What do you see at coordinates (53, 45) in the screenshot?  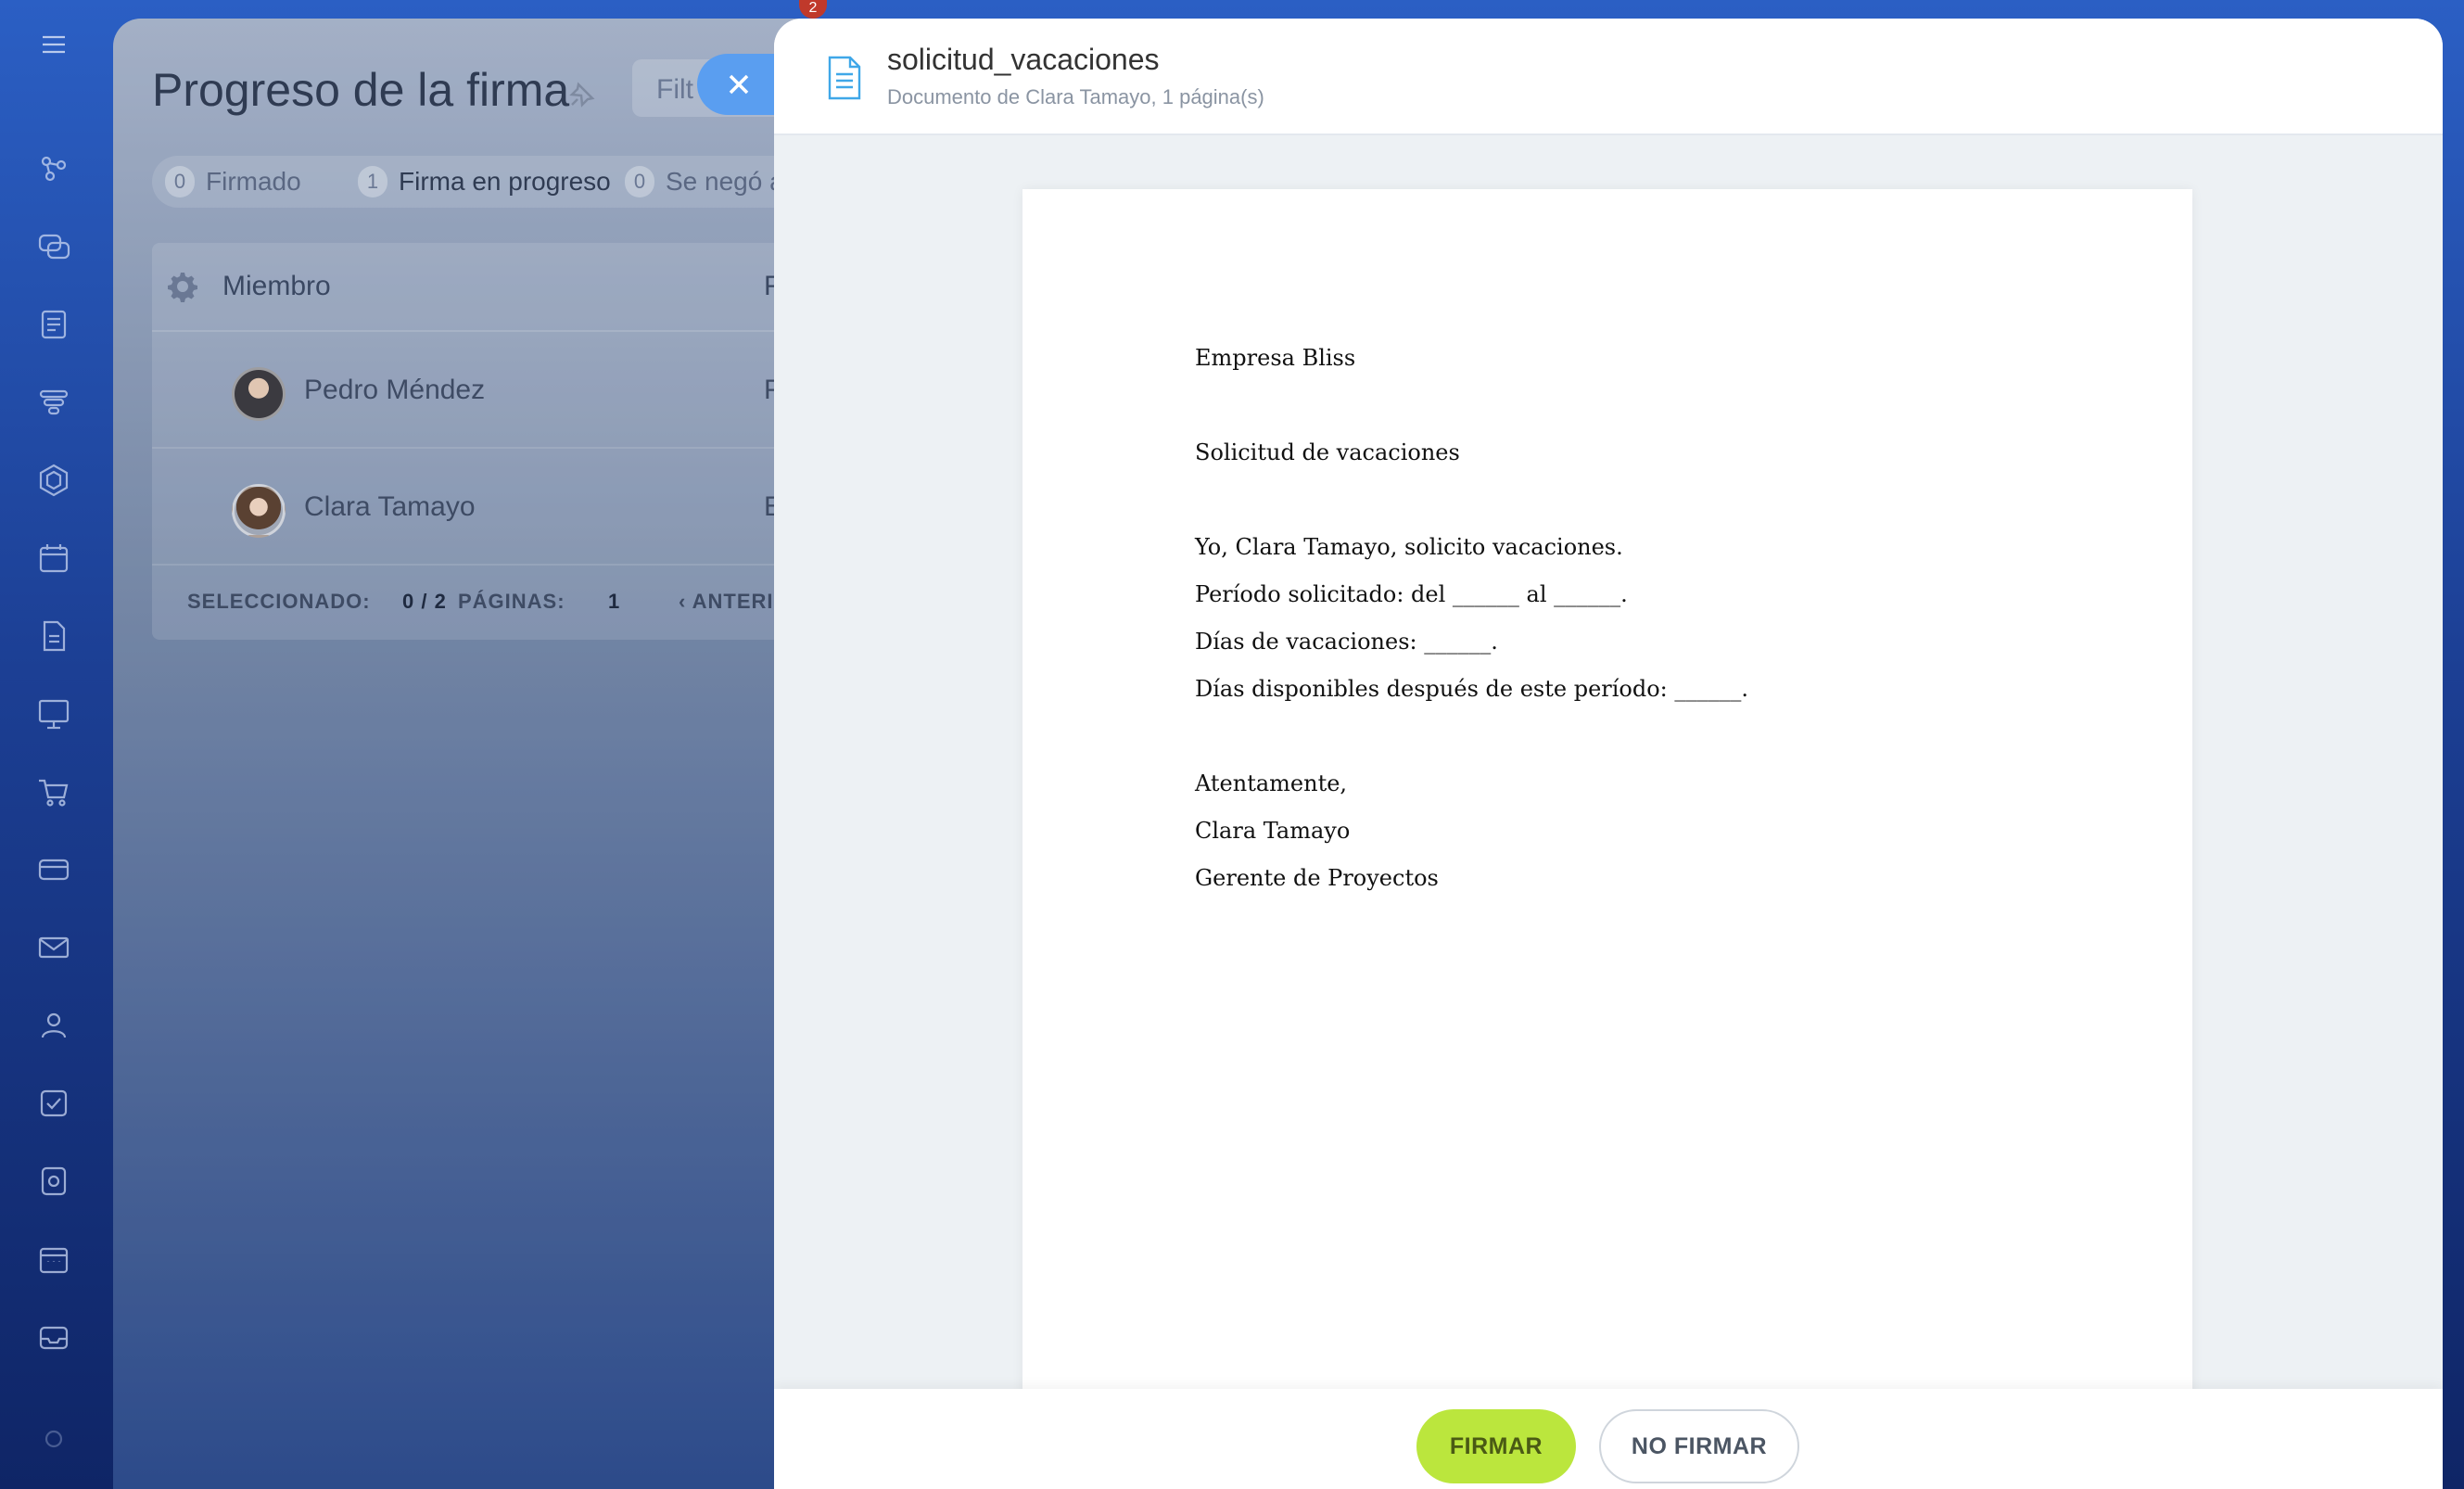 I see `menu-icon` at bounding box center [53, 45].